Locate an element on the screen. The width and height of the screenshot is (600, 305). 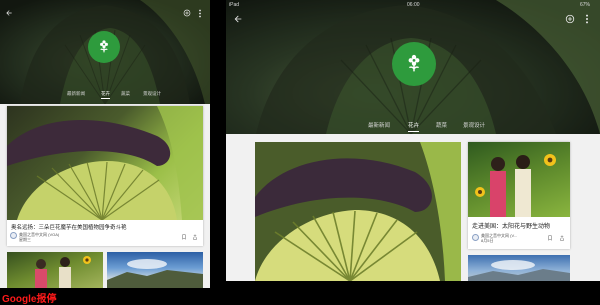
phone-hero: 最新新闻 花卉 蔬菜 景观设计 is located at coordinates (105, 52).